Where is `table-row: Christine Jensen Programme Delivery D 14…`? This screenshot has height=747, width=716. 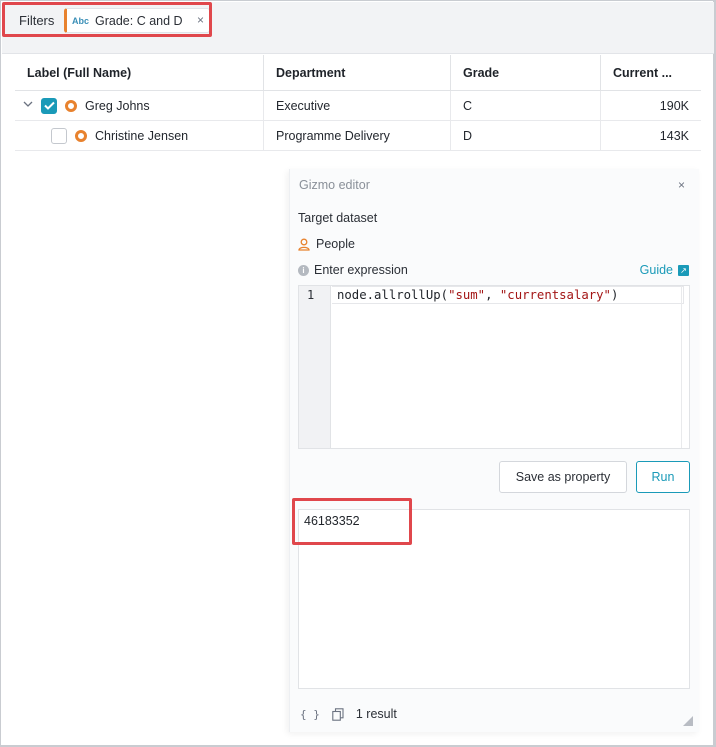 table-row: Christine Jensen Programme Delivery D 14… is located at coordinates (358, 135).